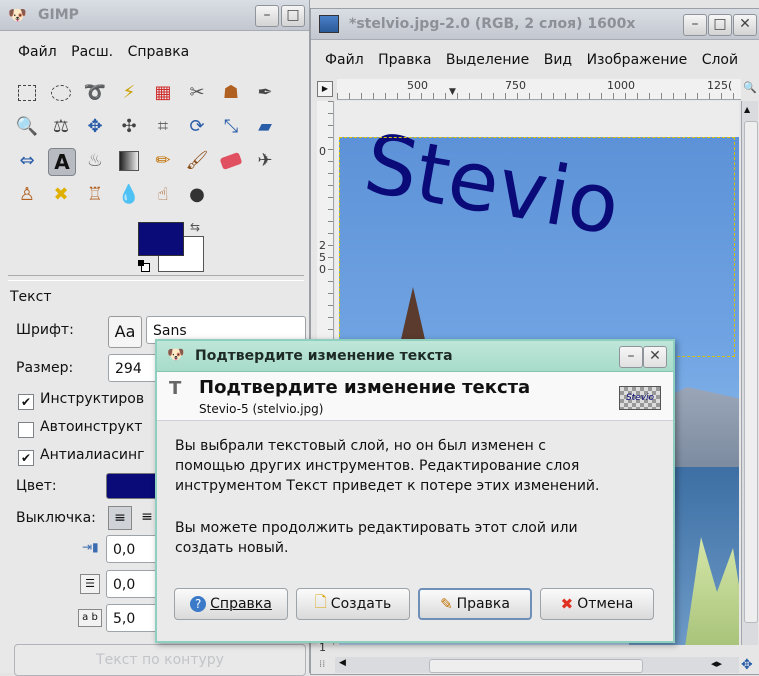 The width and height of the screenshot is (759, 676). I want to click on dodge-burn-icon: ●, so click(197, 195).